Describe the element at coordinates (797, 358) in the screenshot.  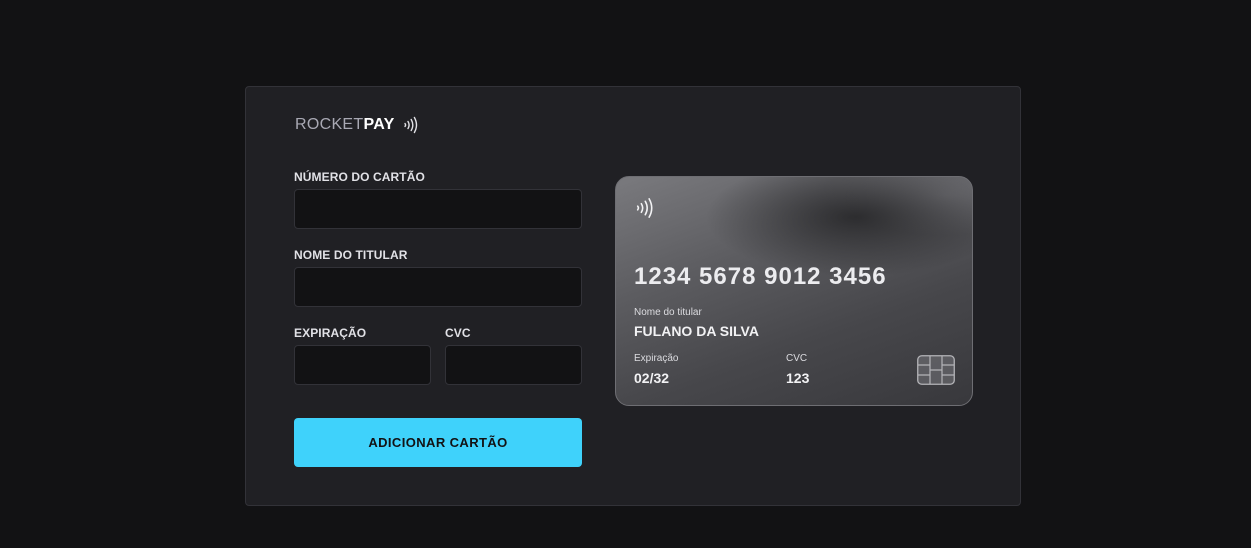
I see `card-cvc-label: CVC` at that location.